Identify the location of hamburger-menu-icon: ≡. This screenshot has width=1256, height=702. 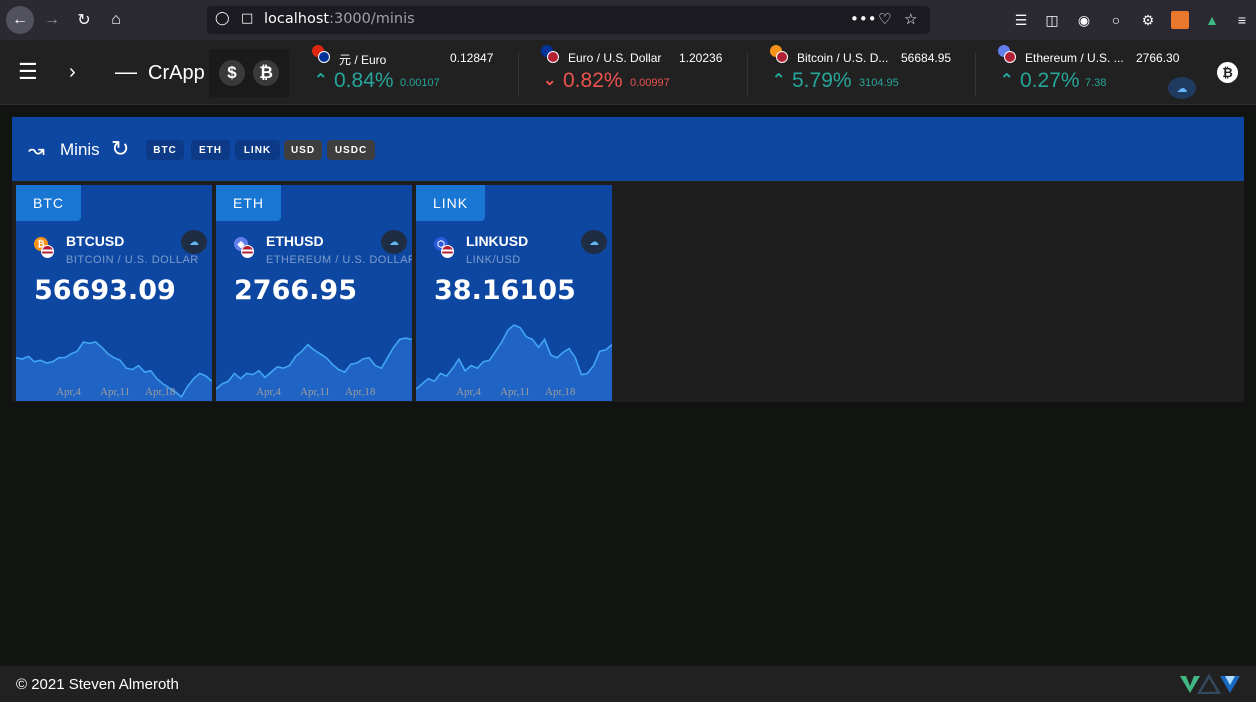
(1242, 20).